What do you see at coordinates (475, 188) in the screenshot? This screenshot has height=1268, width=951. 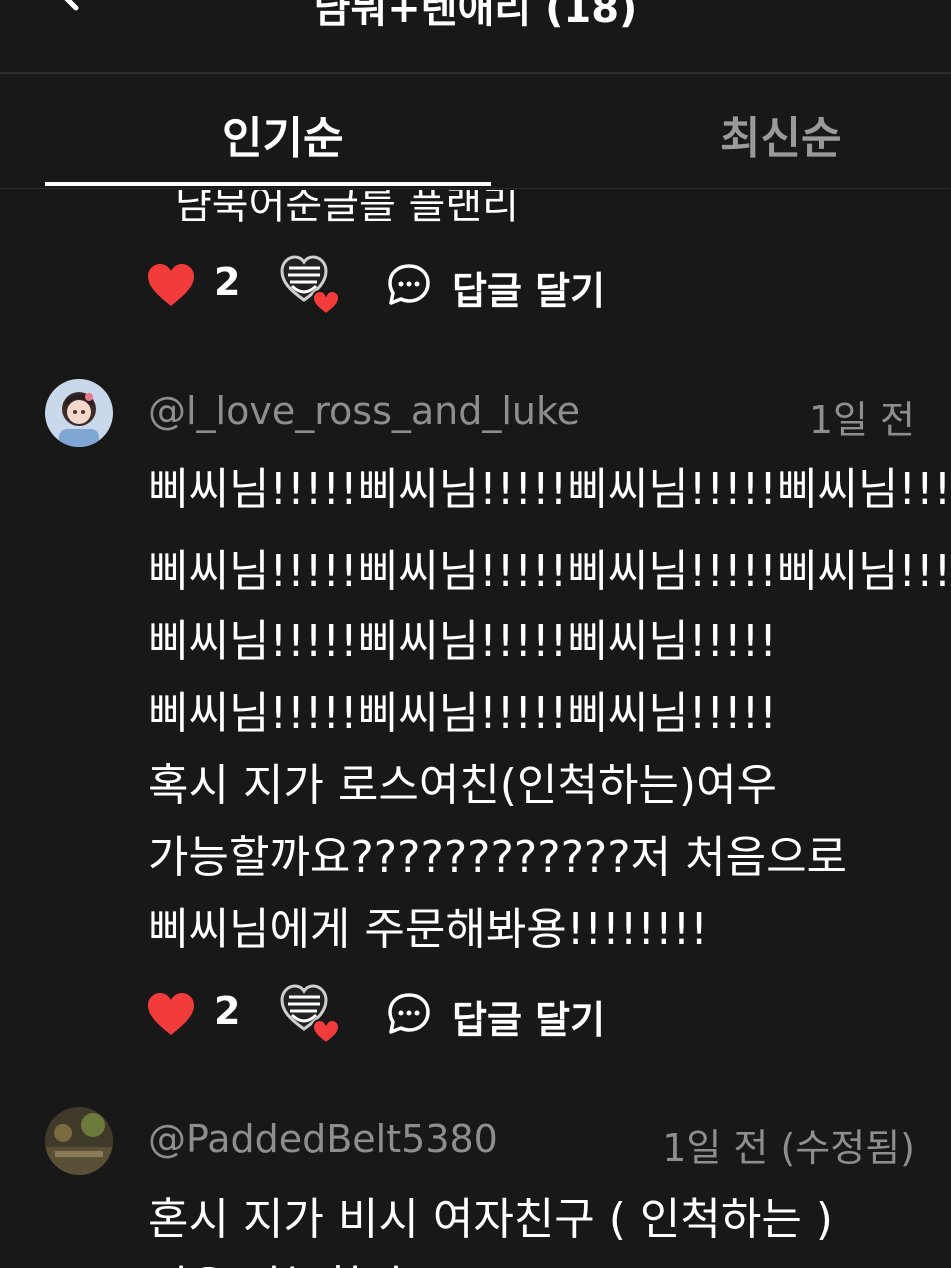 I see `tabs-divider` at bounding box center [475, 188].